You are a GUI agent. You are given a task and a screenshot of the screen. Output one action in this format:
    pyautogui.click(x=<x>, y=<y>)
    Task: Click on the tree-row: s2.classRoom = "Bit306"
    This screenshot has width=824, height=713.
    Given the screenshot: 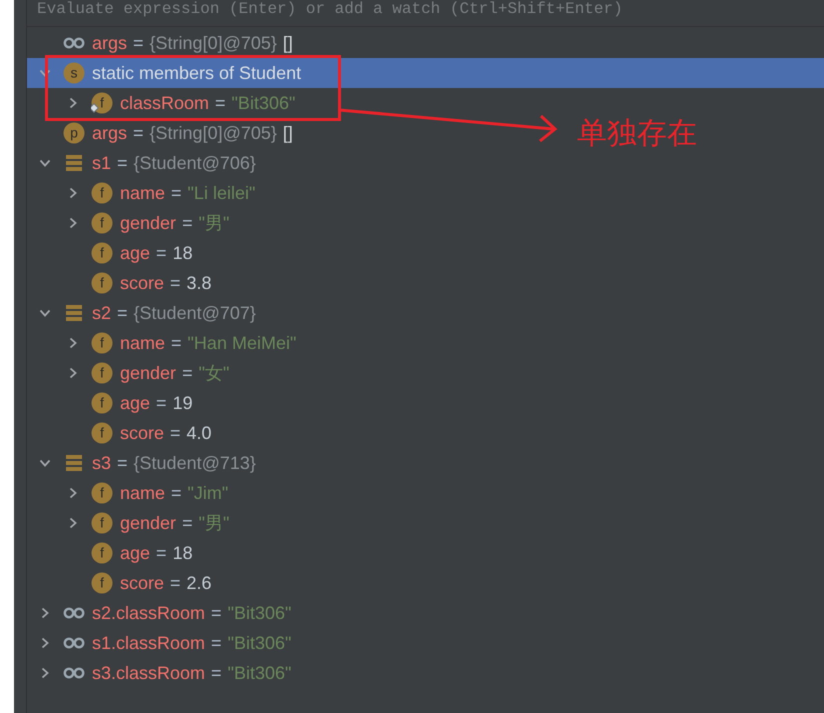 What is the action you would take?
    pyautogui.click(x=161, y=613)
    